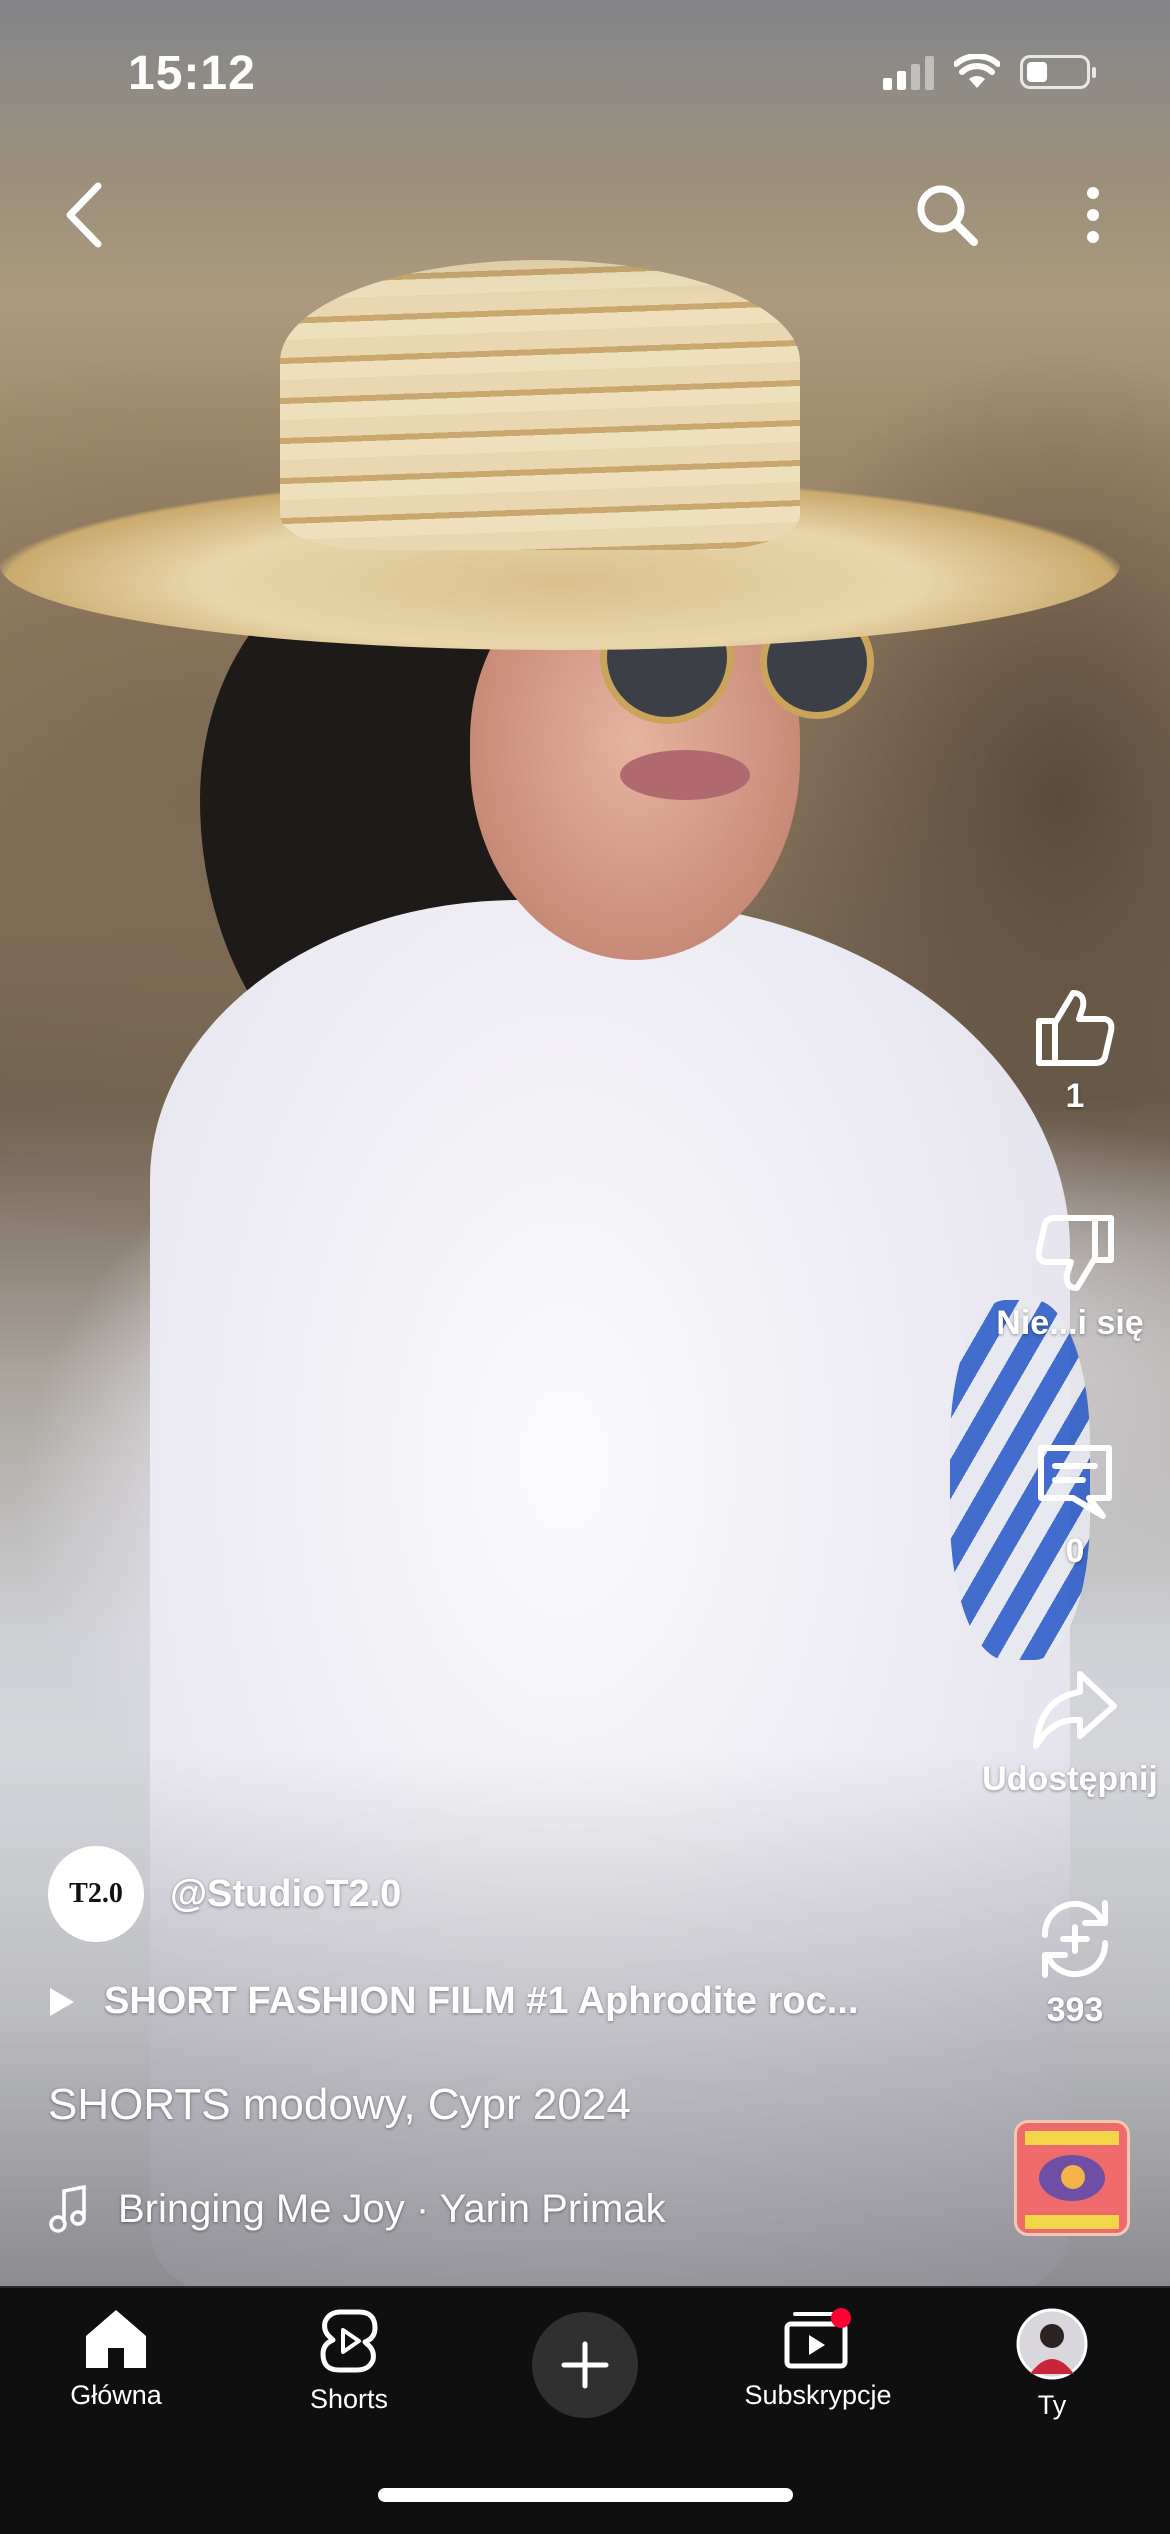 The height and width of the screenshot is (2534, 1170). I want to click on cellular-signal-icon, so click(908, 72).